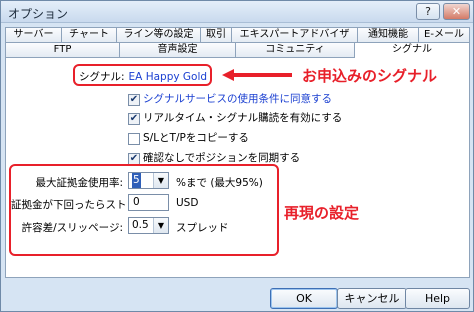 This screenshot has height=312, width=474. Describe the element at coordinates (136, 180) in the screenshot. I see `max-deposit-value: 5` at that location.